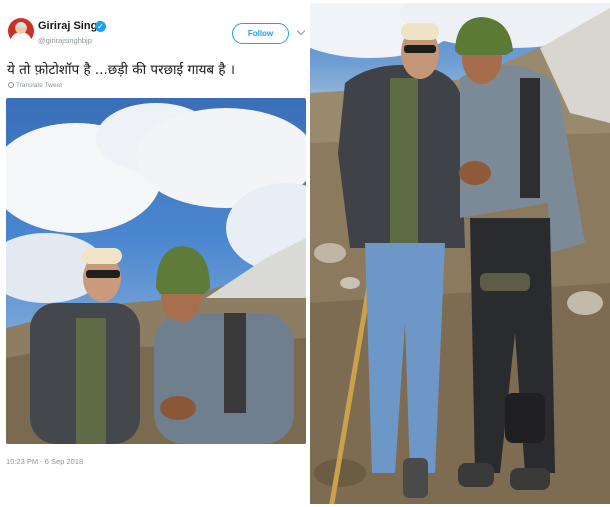  I want to click on chevron-down-icon, so click(301, 31).